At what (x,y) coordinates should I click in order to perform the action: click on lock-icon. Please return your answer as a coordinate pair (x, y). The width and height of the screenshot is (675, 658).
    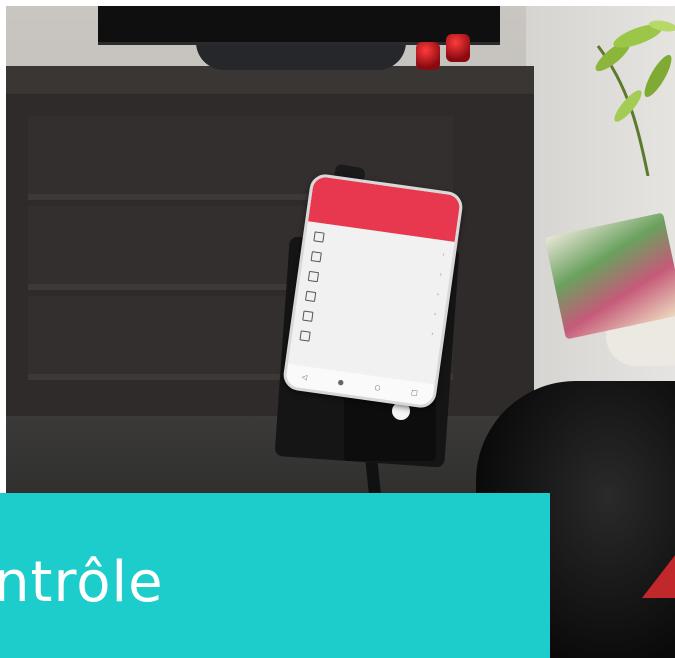
    Looking at the image, I should click on (305, 336).